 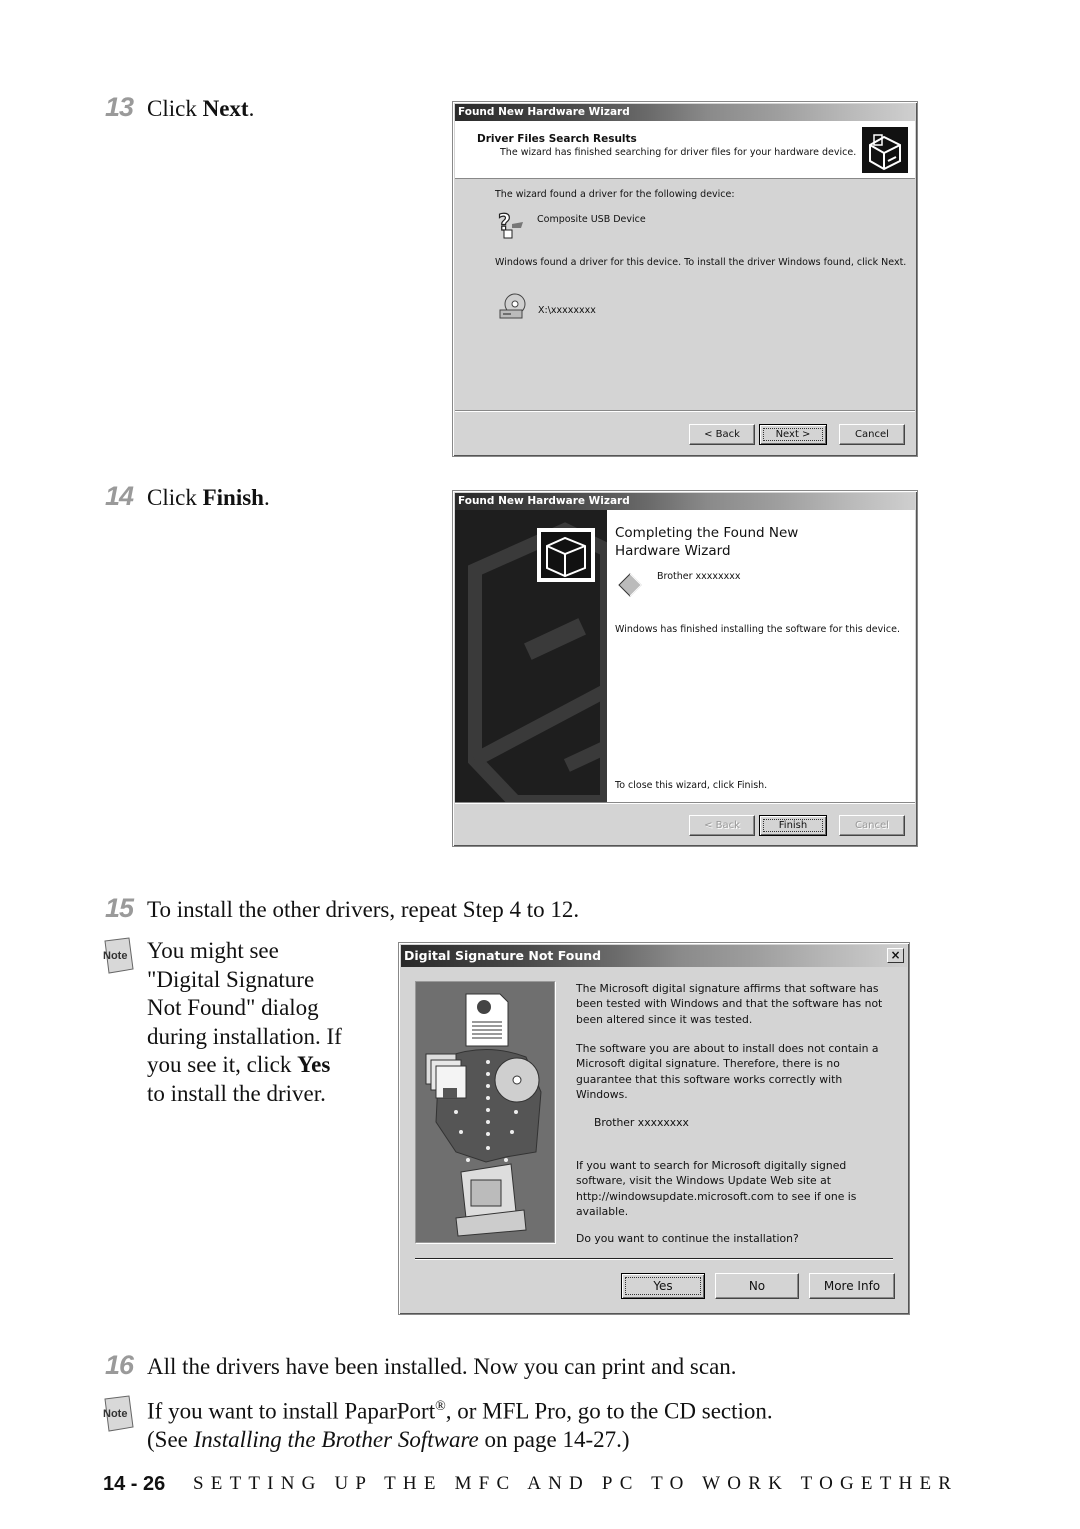 What do you see at coordinates (233, 497) in the screenshot?
I see `step-14-bold: Finish` at bounding box center [233, 497].